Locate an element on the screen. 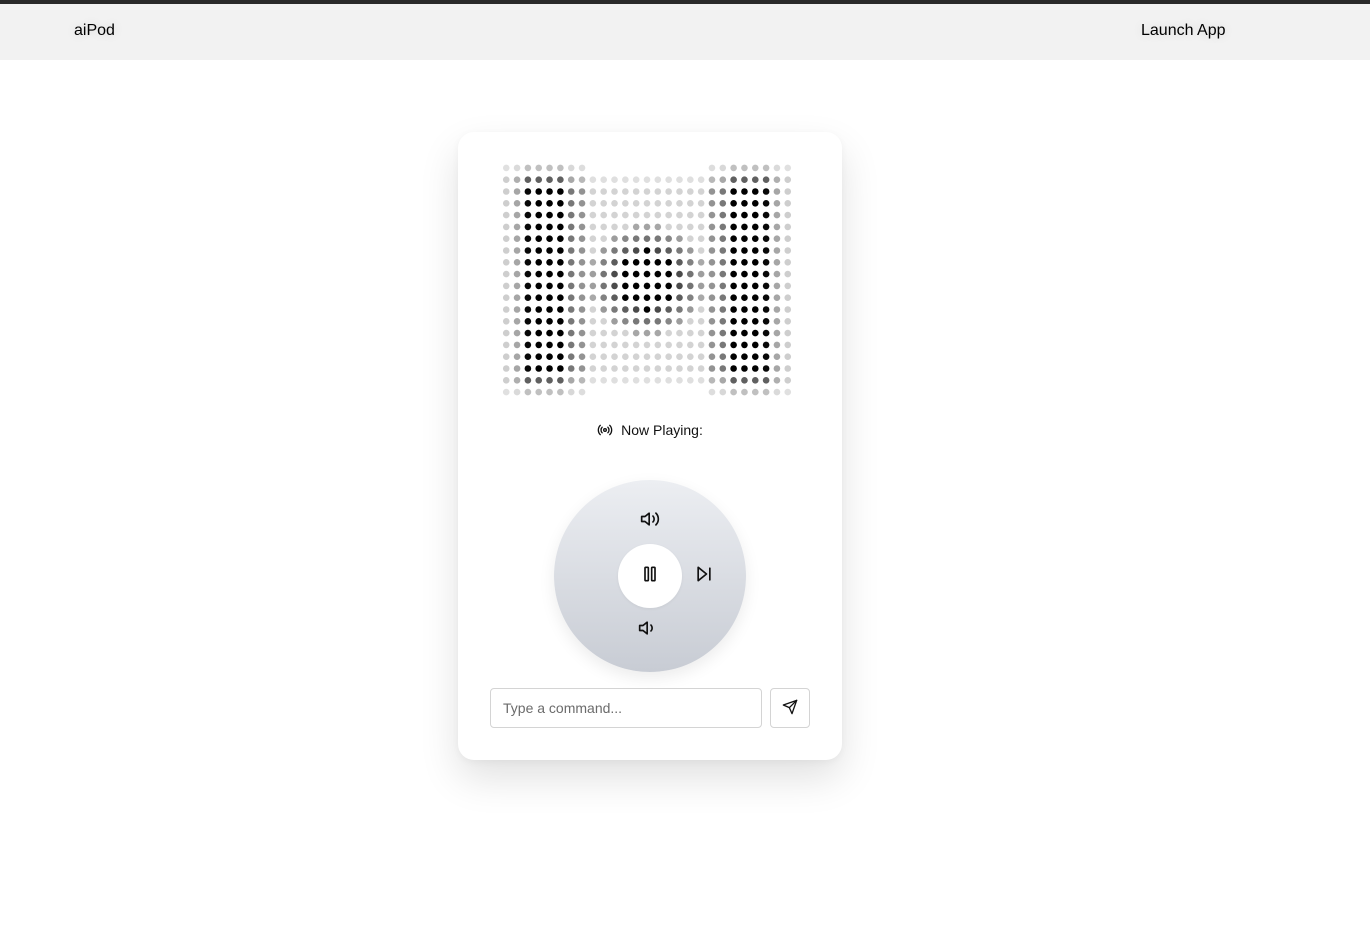  launch-app-link: Launch App is located at coordinates (1183, 31).